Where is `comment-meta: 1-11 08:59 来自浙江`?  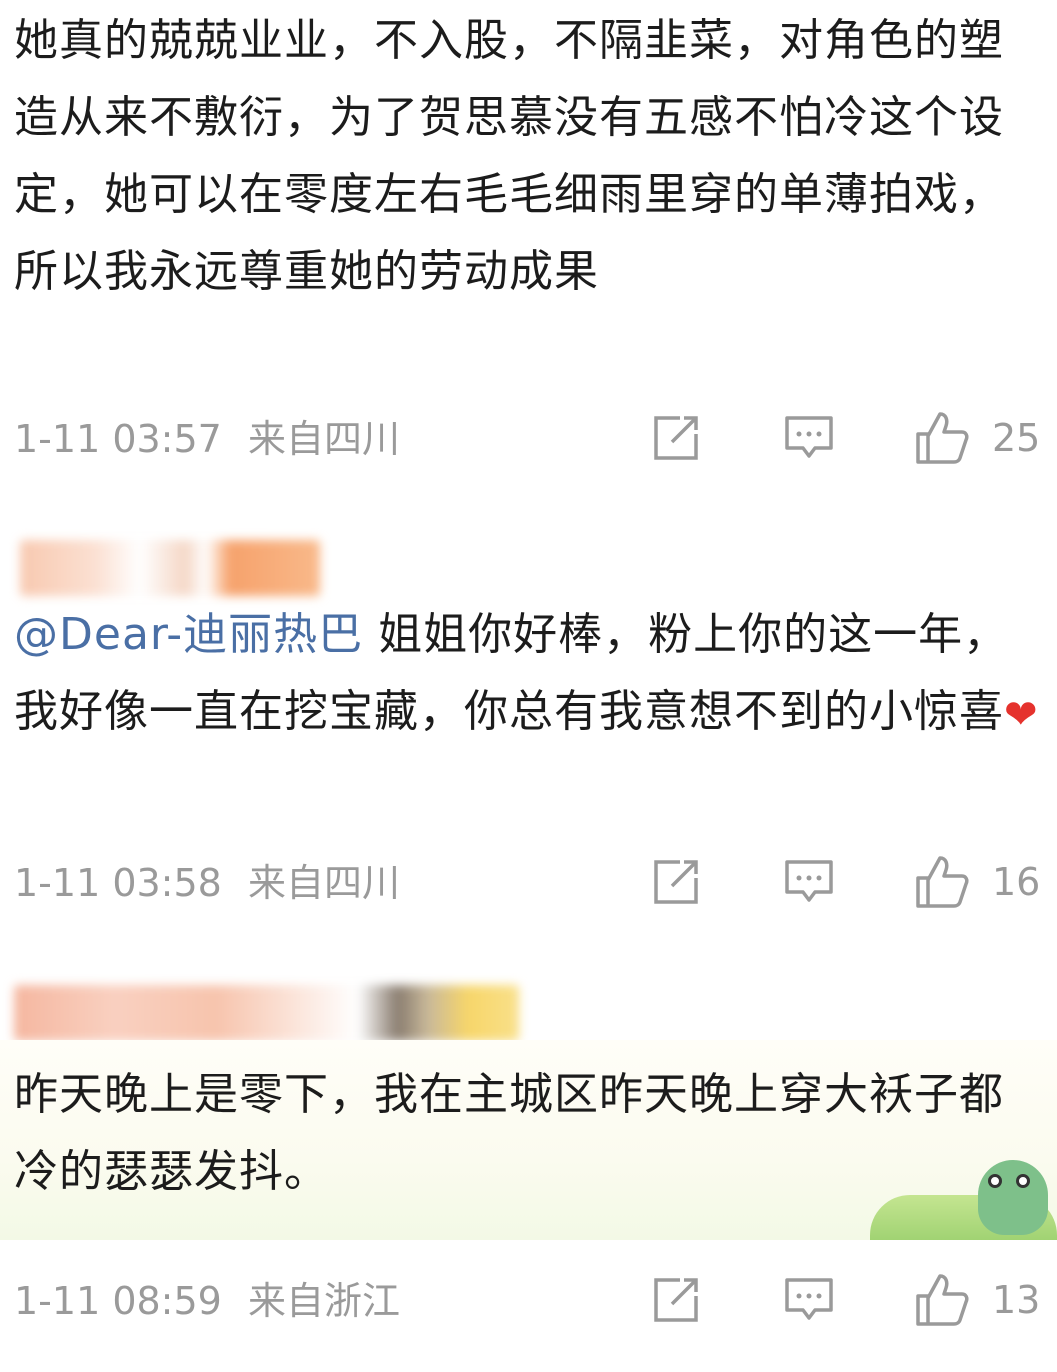 comment-meta: 1-11 08:59 来自浙江 is located at coordinates (207, 1301).